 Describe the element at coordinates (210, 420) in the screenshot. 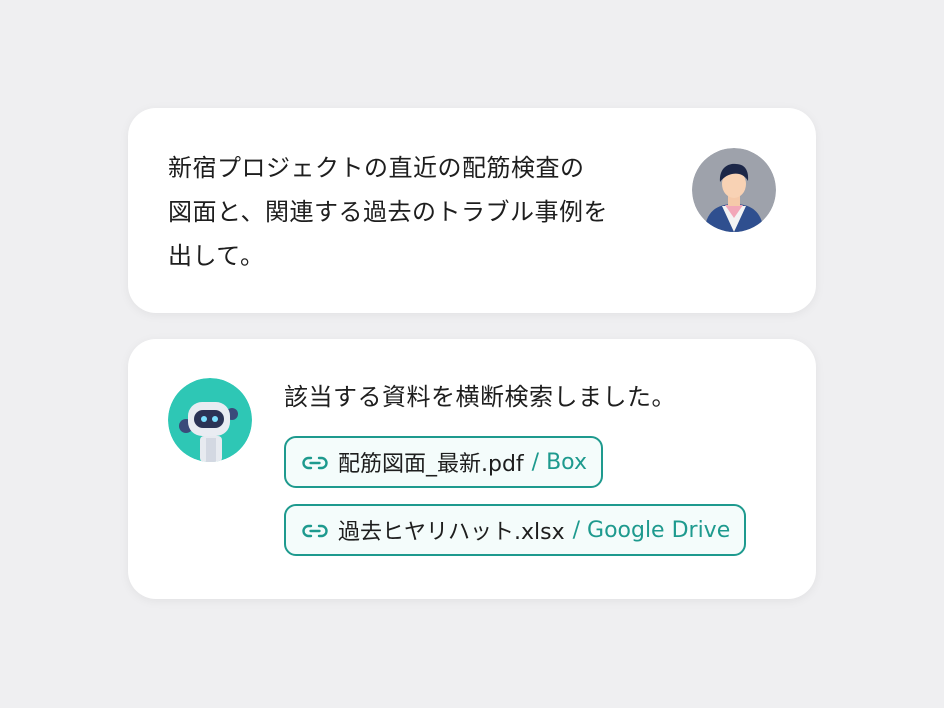

I see `robot-avatar-icon` at that location.